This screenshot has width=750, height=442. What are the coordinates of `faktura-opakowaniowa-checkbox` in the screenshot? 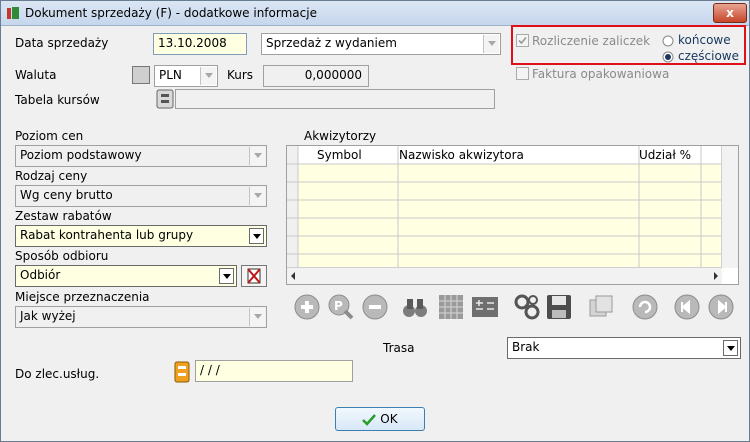 It's located at (522, 73).